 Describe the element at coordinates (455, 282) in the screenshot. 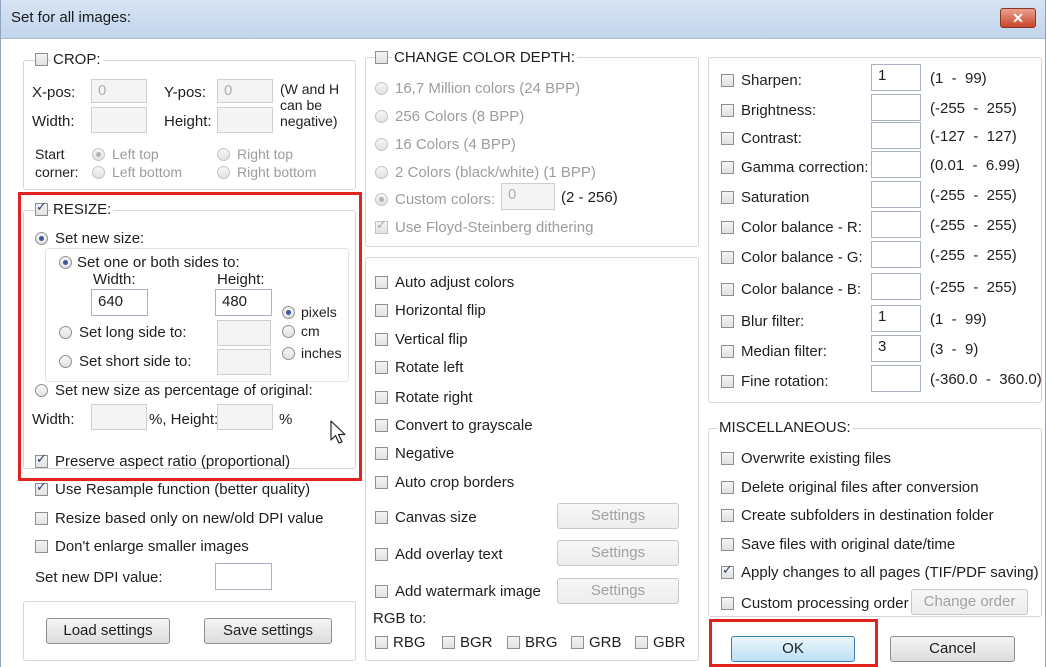

I see `auto-adjust-label: Auto adjust colors` at that location.